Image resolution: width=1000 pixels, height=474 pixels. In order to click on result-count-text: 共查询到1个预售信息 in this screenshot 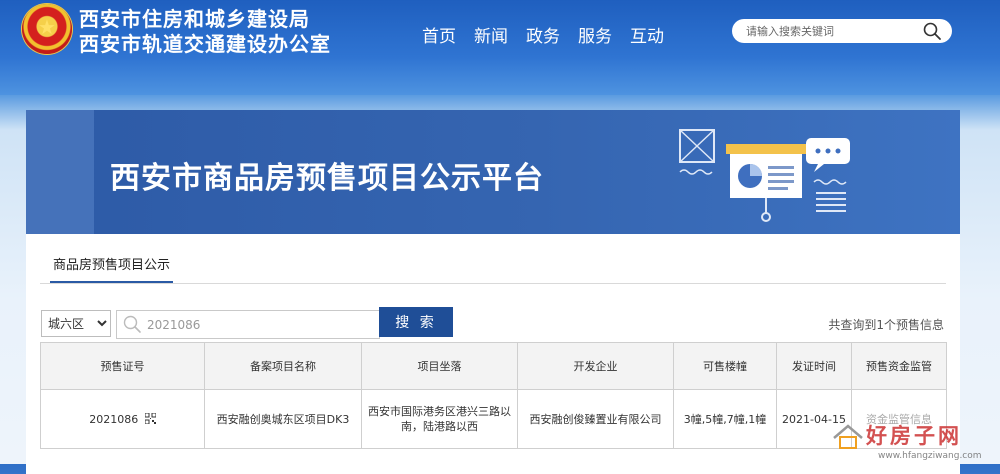, I will do `click(886, 324)`.